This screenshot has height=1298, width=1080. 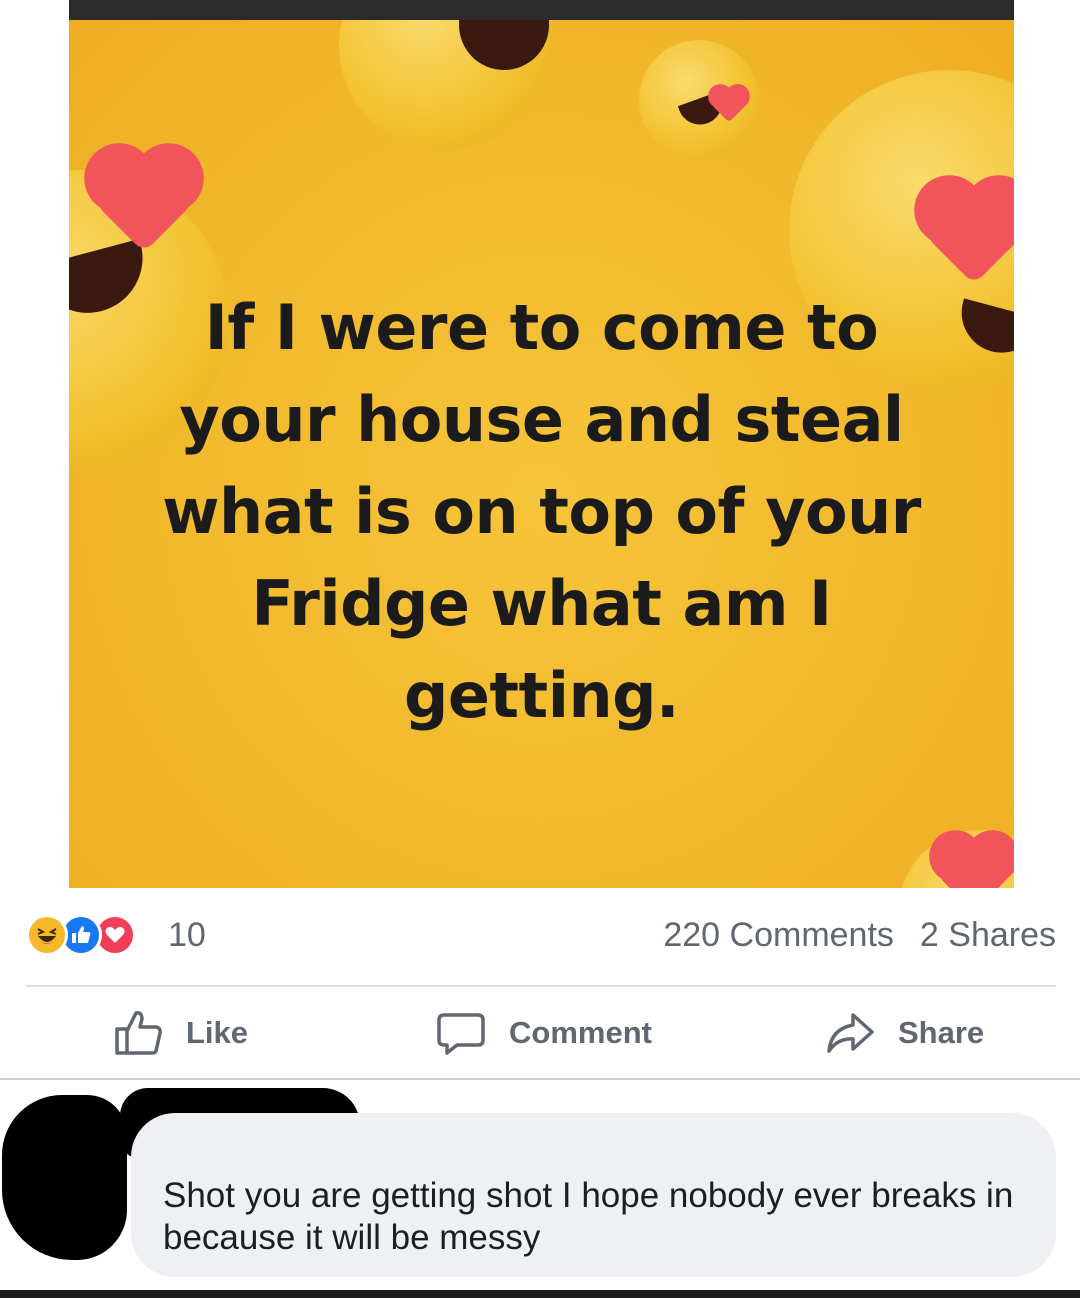 What do you see at coordinates (541, 695) in the screenshot?
I see `quote-line: getting.` at bounding box center [541, 695].